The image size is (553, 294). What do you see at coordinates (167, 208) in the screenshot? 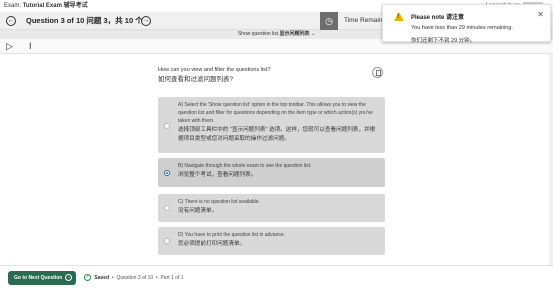
I see `radio-option-c` at bounding box center [167, 208].